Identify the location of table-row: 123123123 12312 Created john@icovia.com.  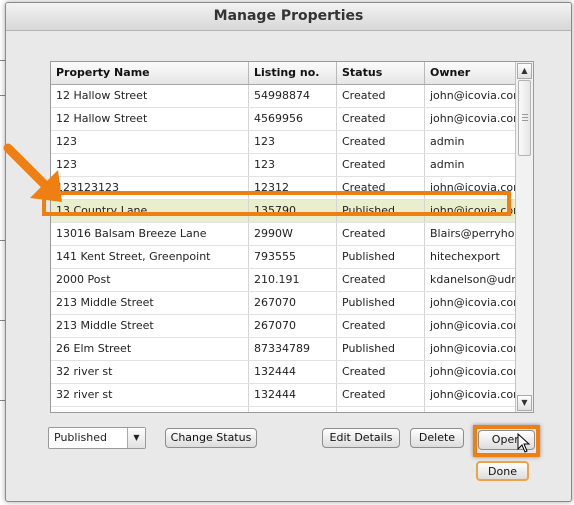
(283, 188).